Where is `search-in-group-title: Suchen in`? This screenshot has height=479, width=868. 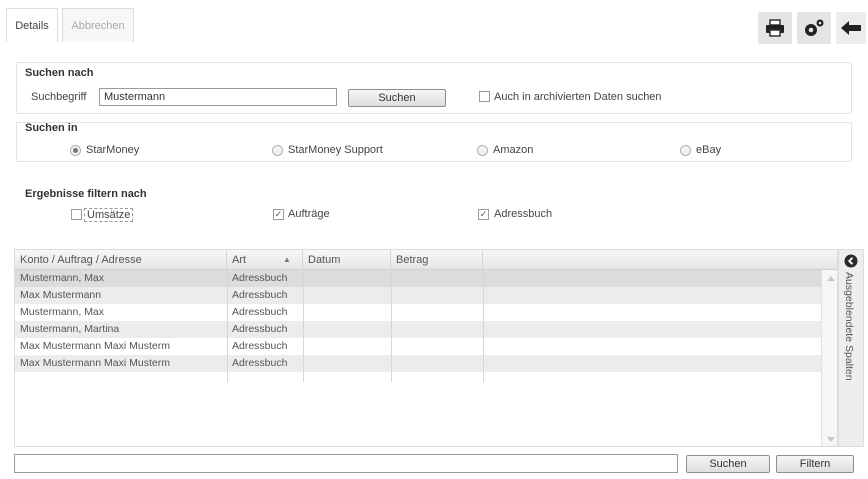
search-in-group-title: Suchen in is located at coordinates (51, 128).